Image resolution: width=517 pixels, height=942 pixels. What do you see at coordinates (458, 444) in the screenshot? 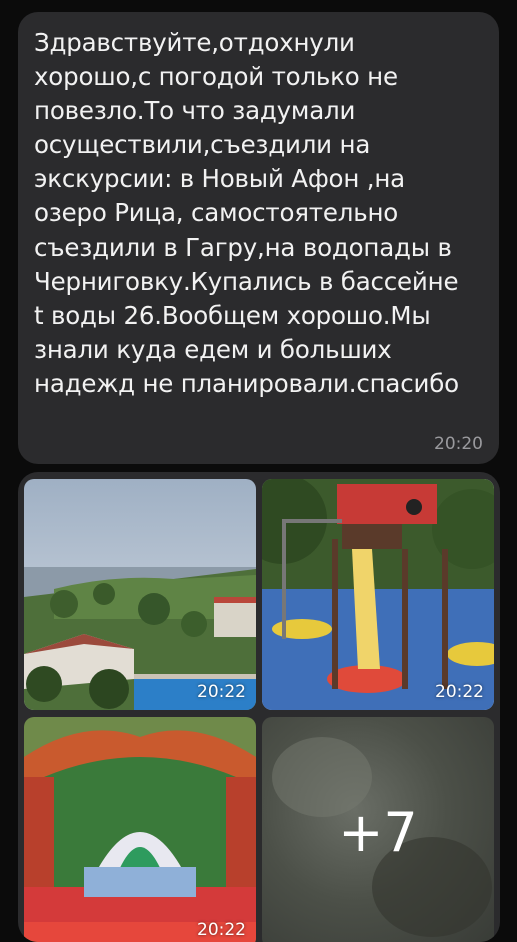
I see `message-timestamp: 20:20` at bounding box center [458, 444].